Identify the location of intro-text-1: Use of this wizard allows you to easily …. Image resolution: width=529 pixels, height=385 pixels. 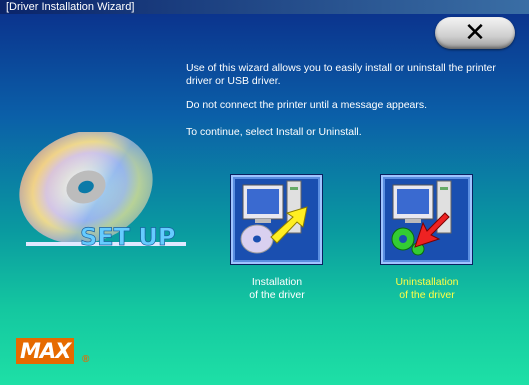
(341, 74).